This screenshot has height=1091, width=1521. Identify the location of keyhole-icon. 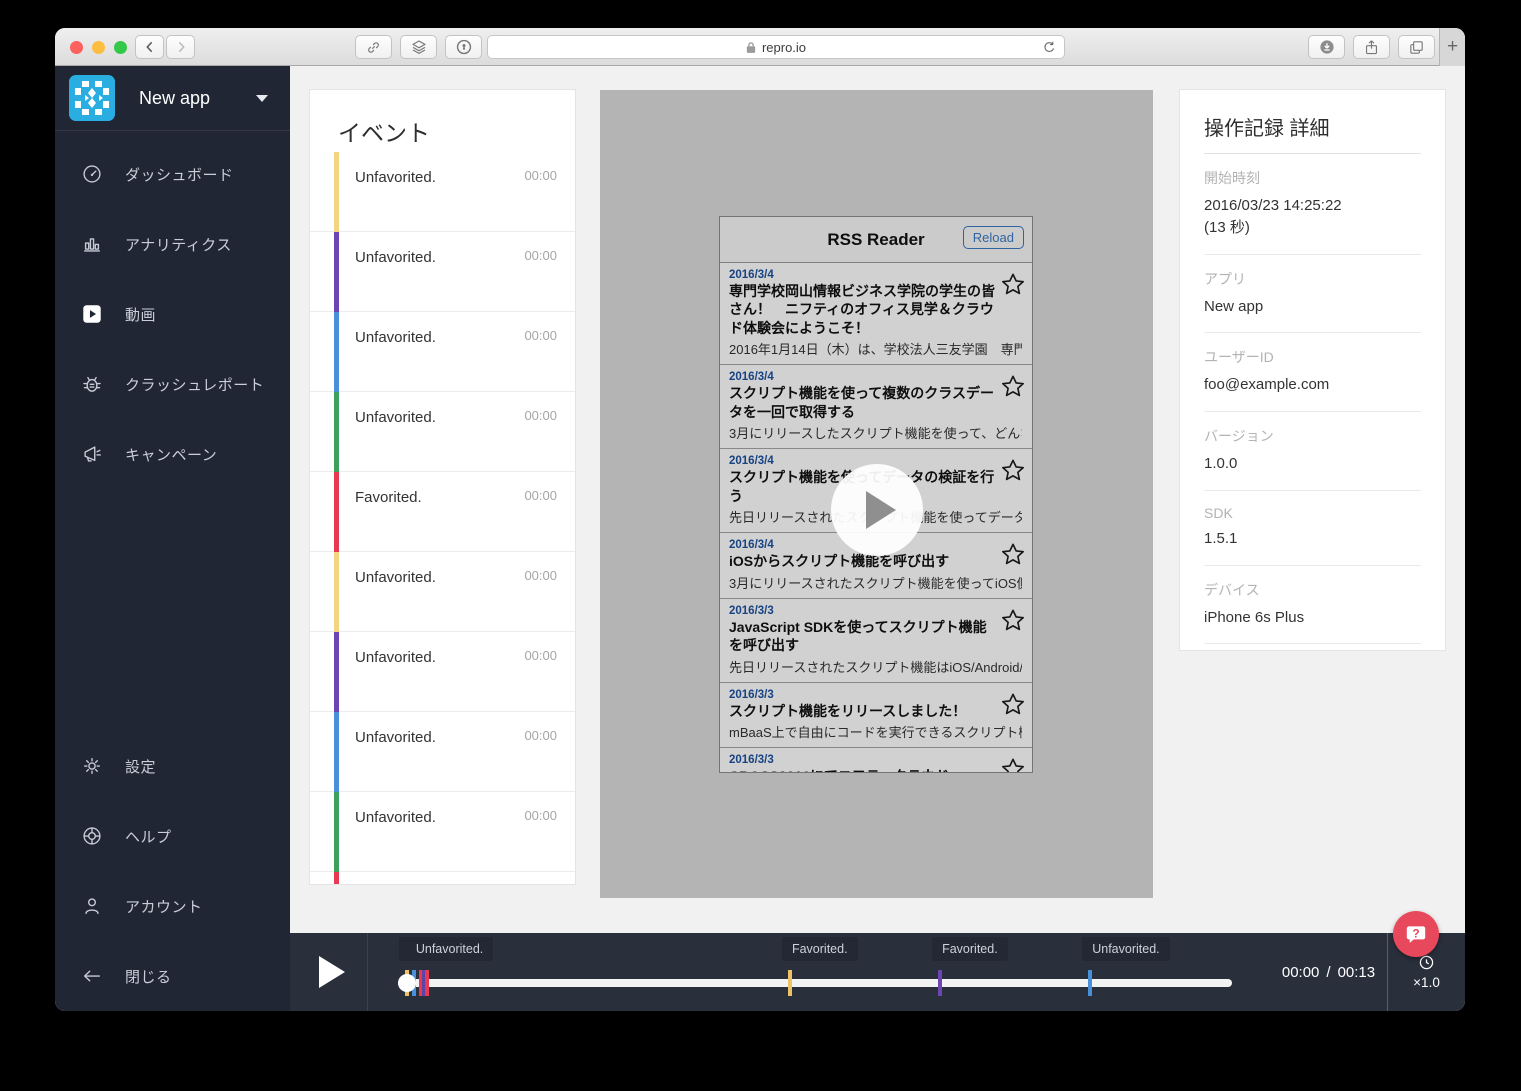
(463, 47).